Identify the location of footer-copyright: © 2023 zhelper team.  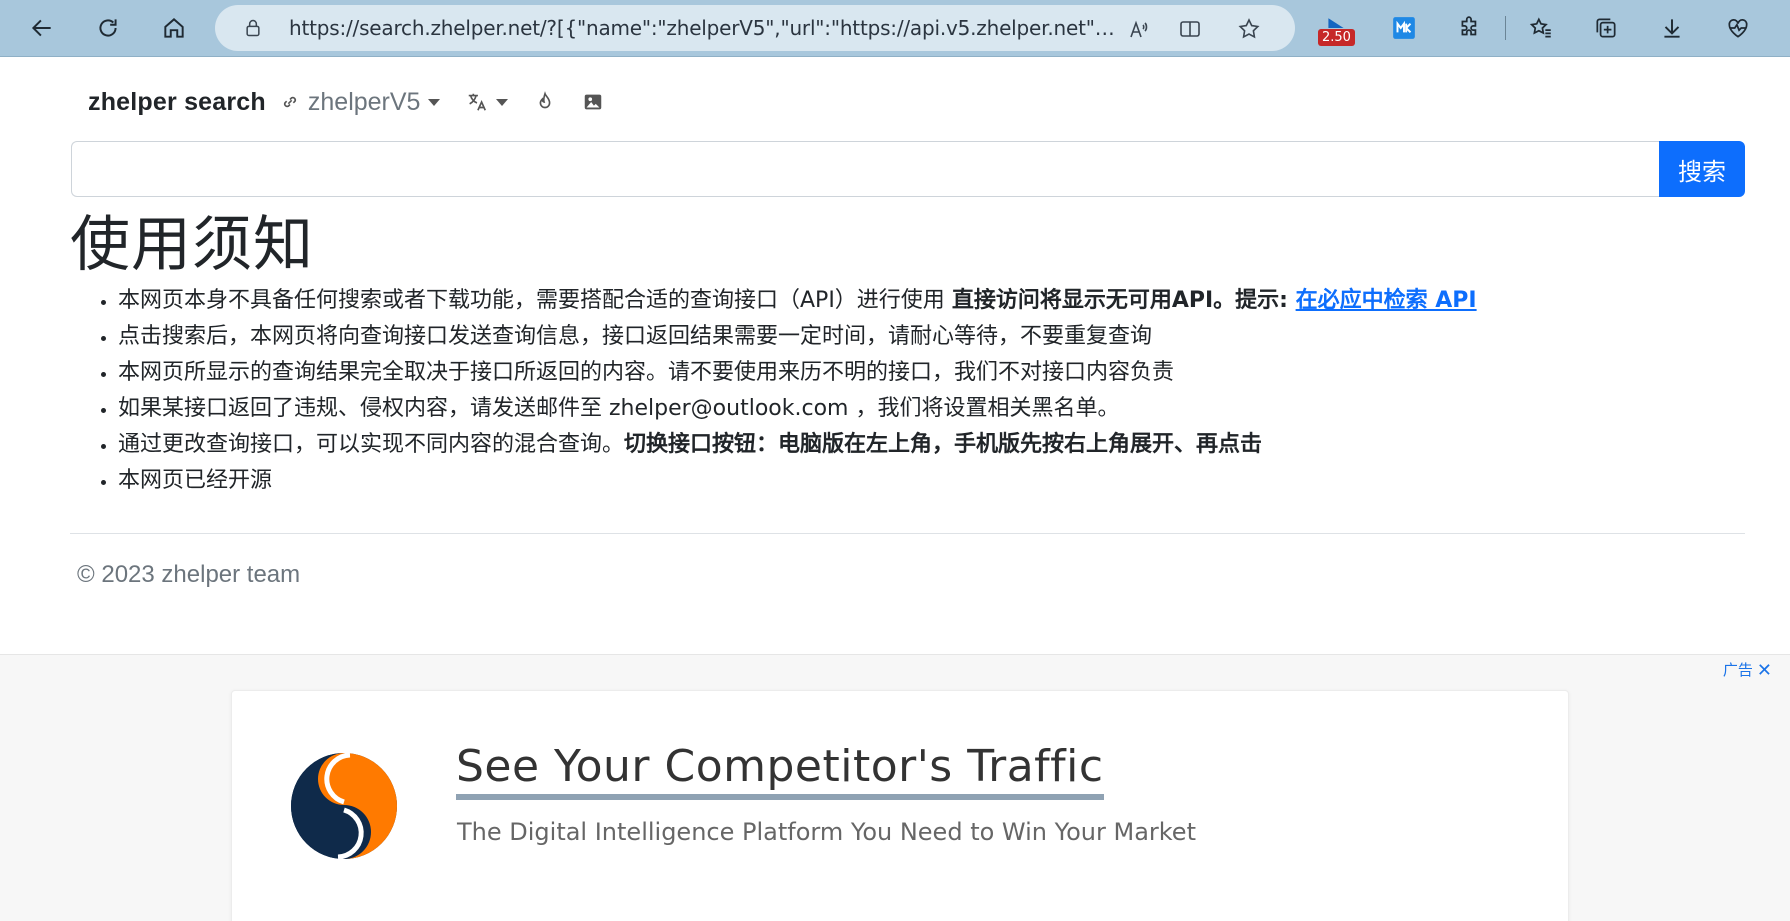
(189, 574).